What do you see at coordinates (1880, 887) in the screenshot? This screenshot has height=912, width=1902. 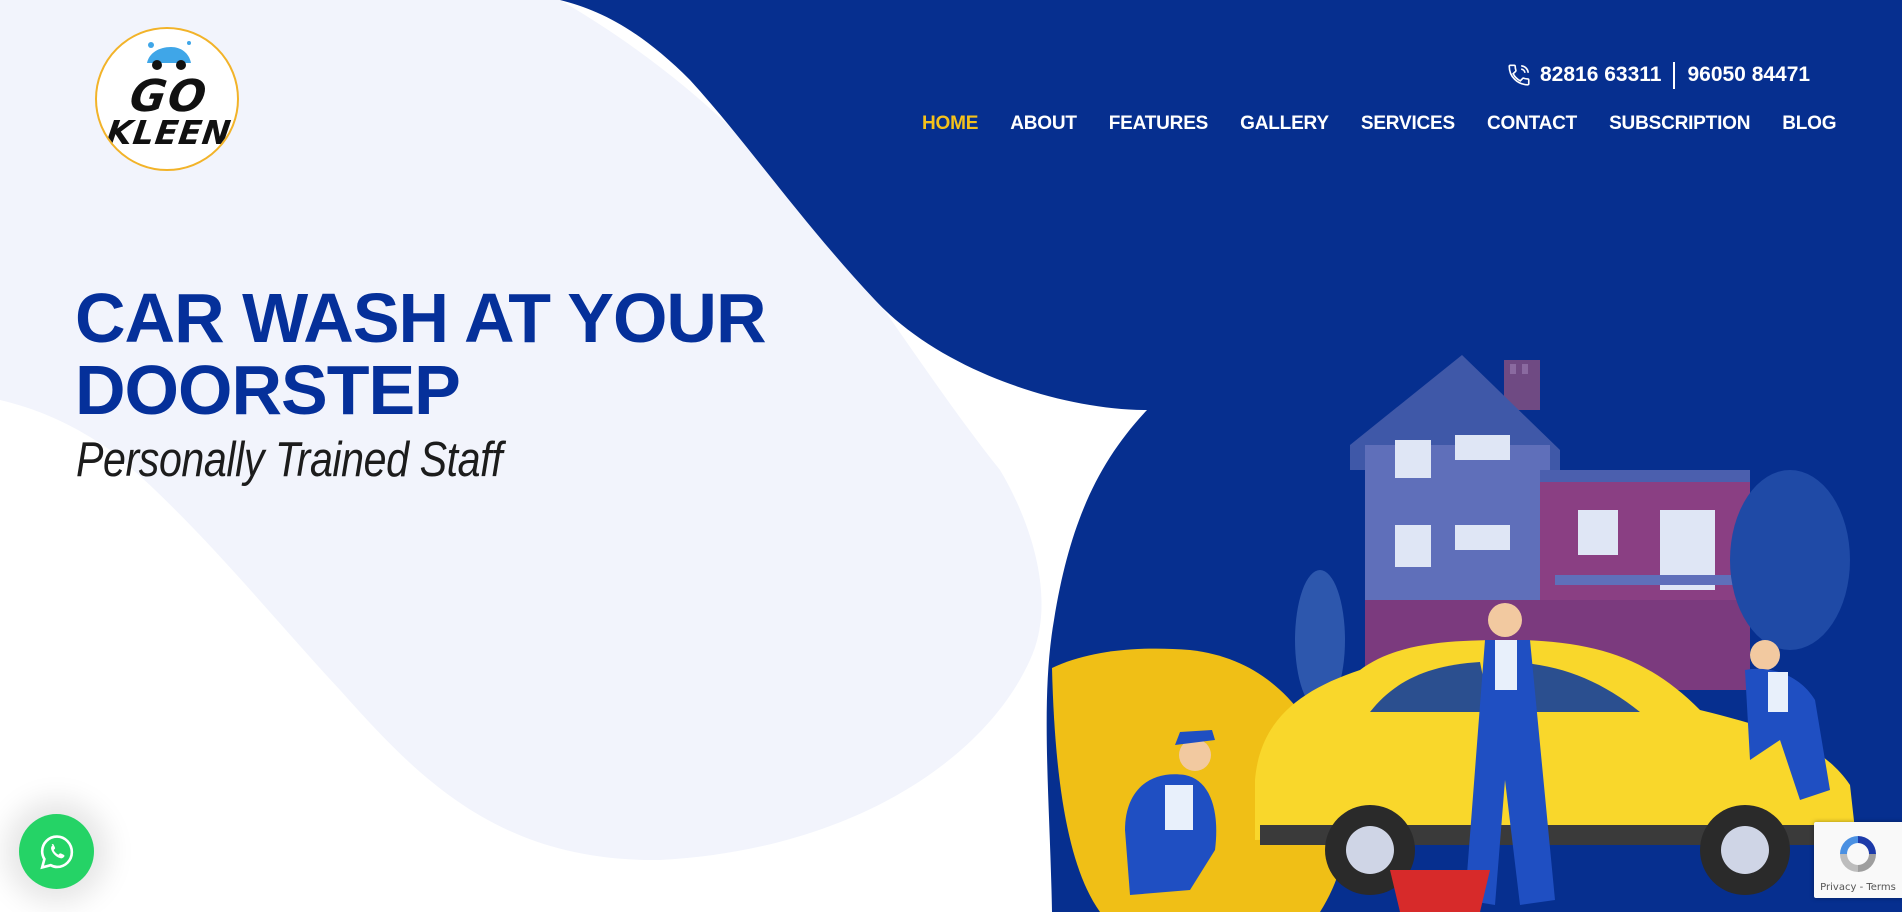 I see `recaptcha-terms-link: Terms` at bounding box center [1880, 887].